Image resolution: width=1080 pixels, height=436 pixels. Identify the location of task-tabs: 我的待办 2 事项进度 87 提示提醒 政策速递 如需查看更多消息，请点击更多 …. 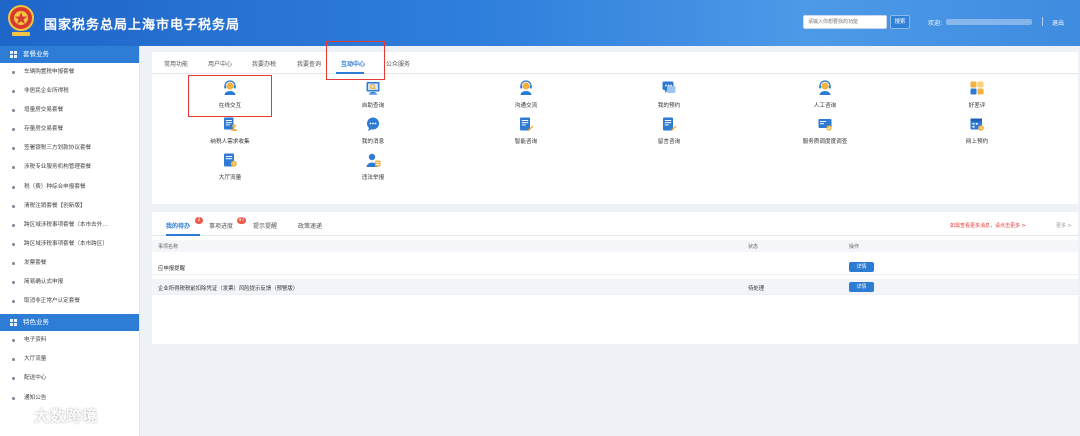
(615, 224).